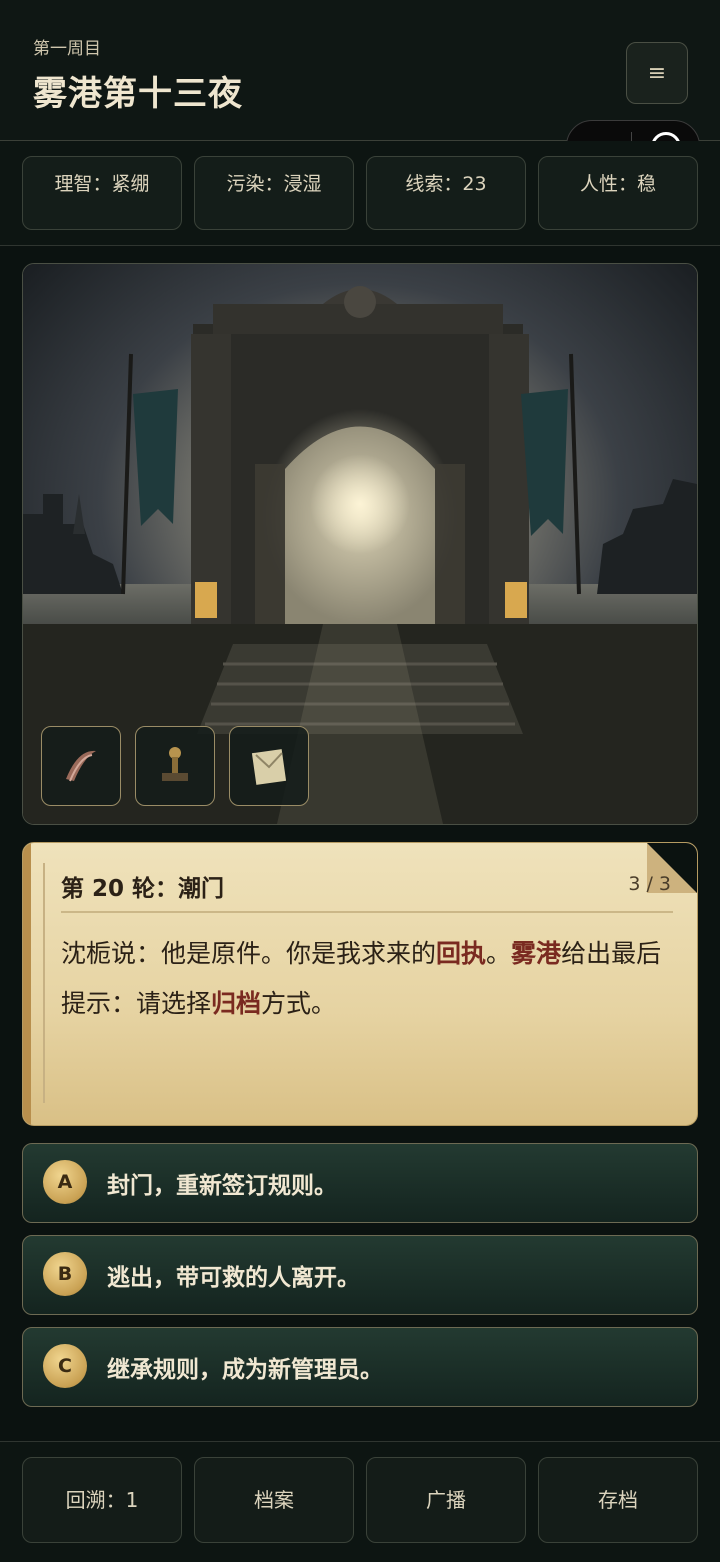 Image resolution: width=720 pixels, height=1562 pixels. I want to click on run-subtitle: 第一周目, so click(67, 49).